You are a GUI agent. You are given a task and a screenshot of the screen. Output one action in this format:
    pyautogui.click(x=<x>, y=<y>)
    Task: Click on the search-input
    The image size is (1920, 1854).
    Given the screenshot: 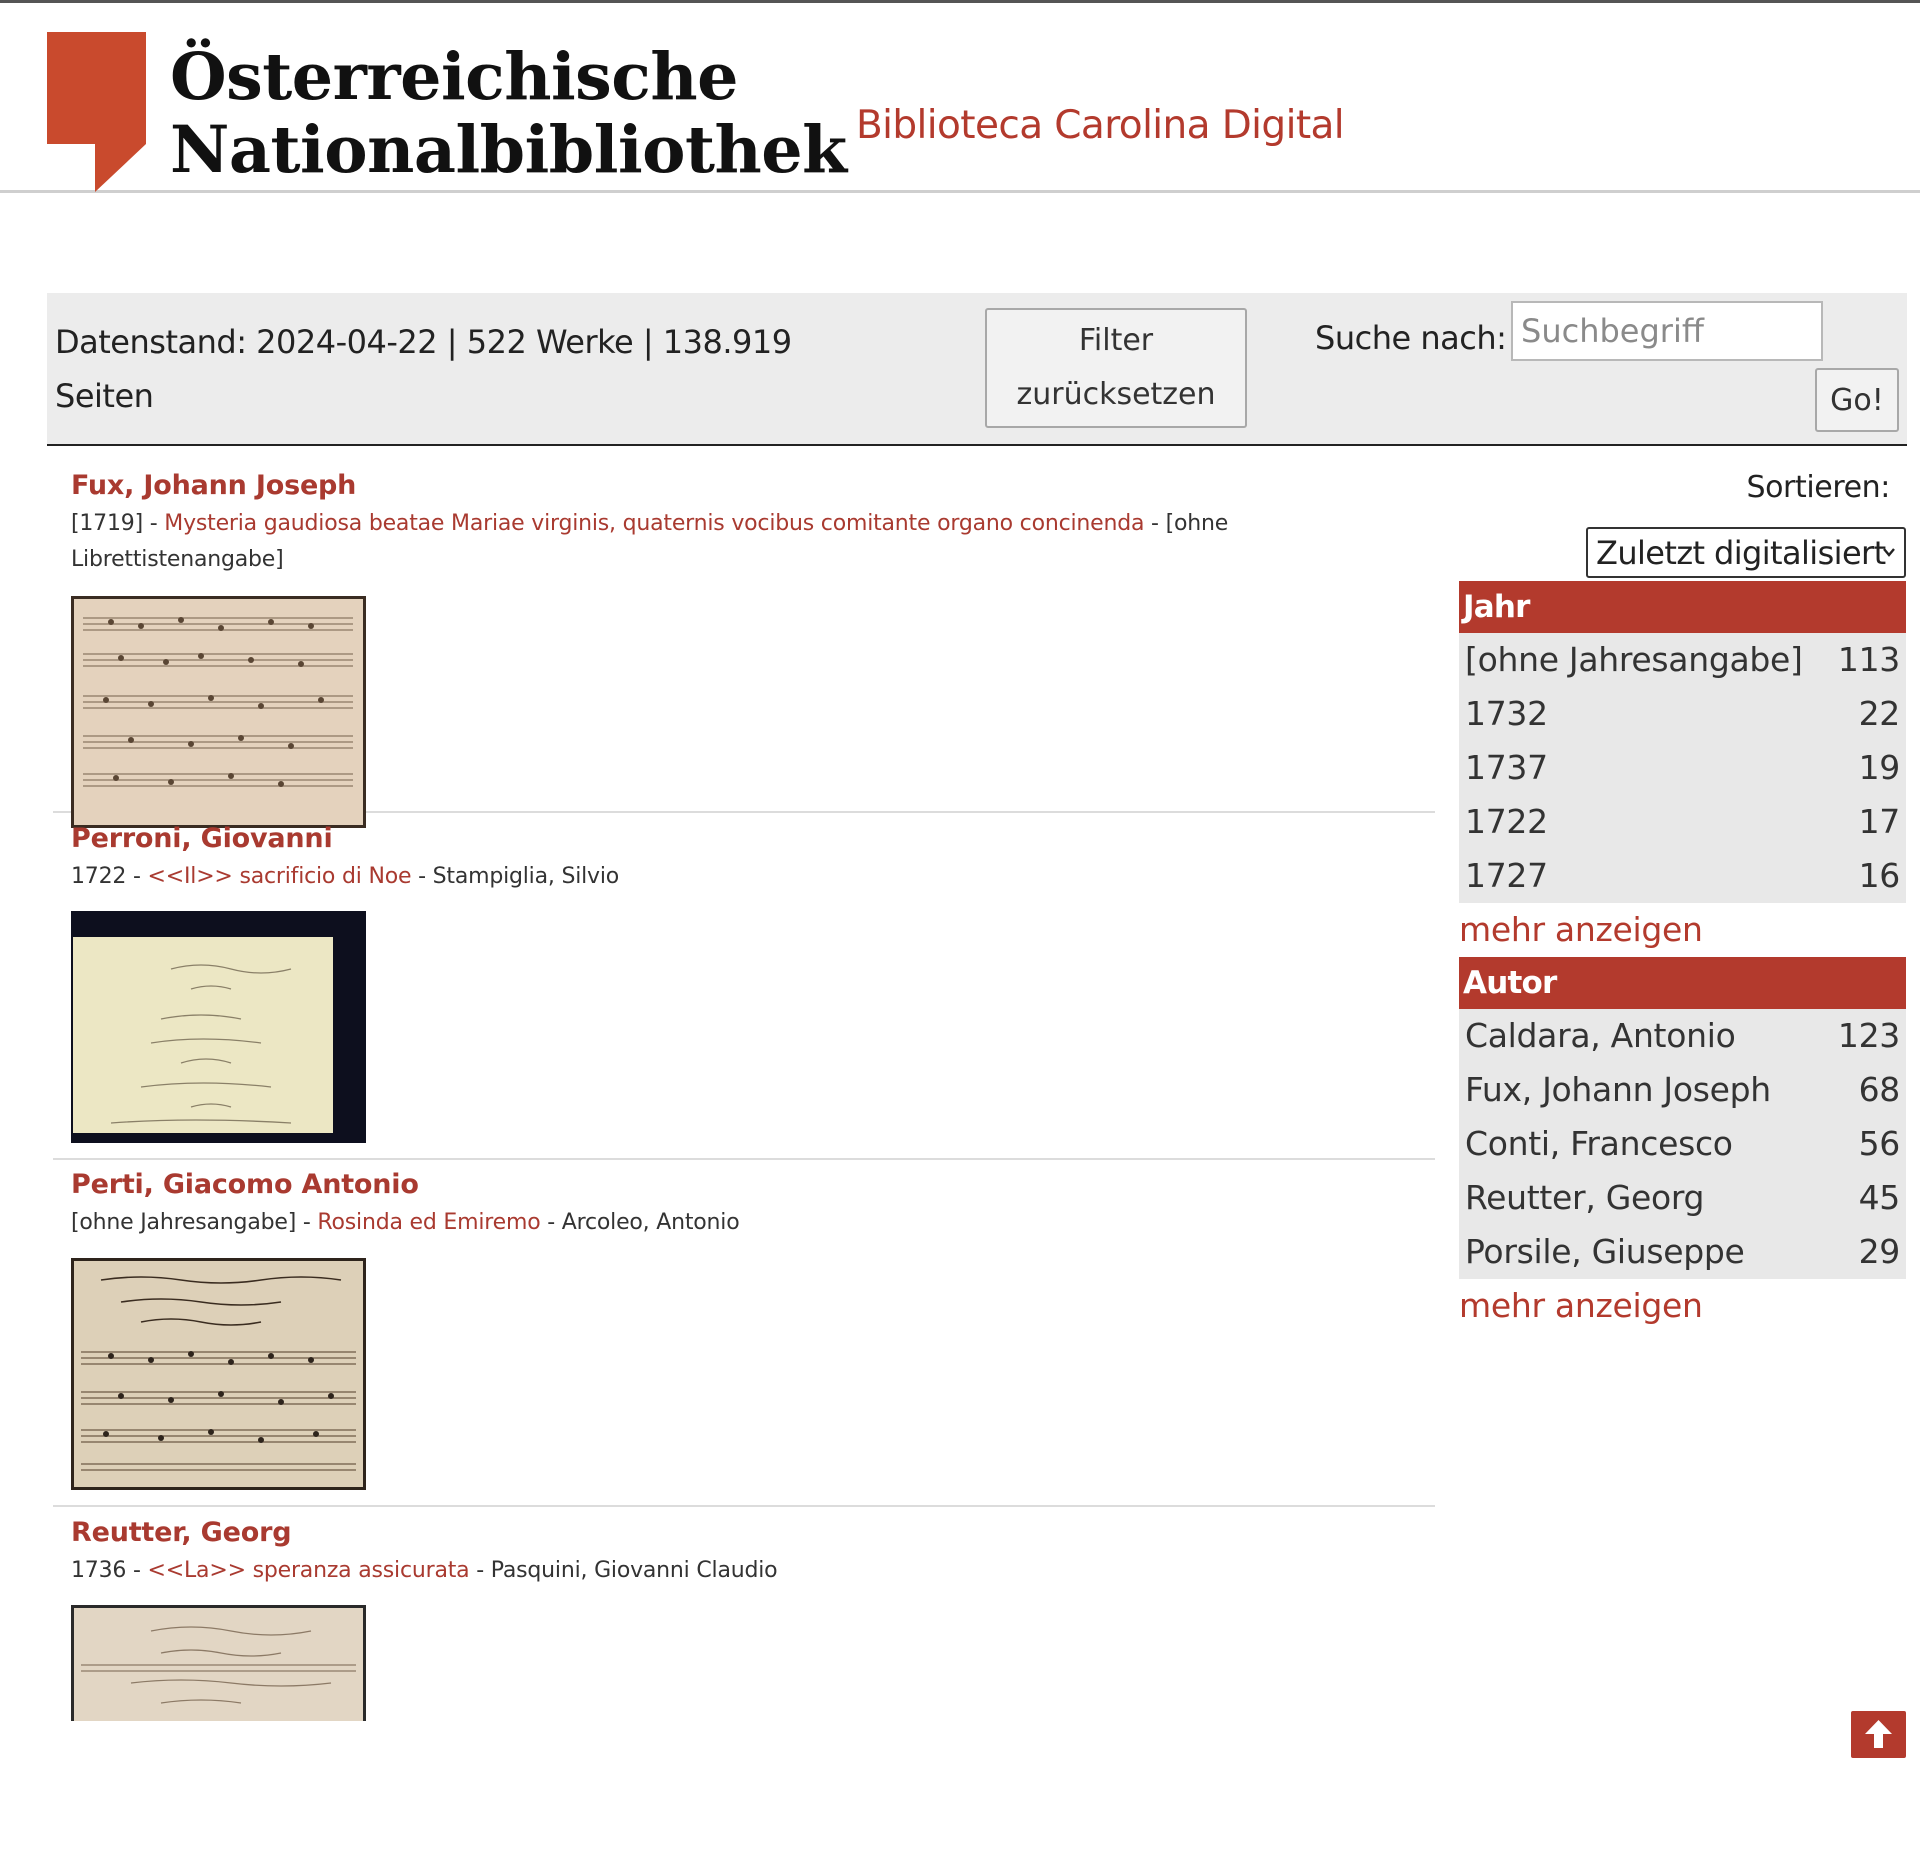 What is the action you would take?
    pyautogui.click(x=1667, y=331)
    